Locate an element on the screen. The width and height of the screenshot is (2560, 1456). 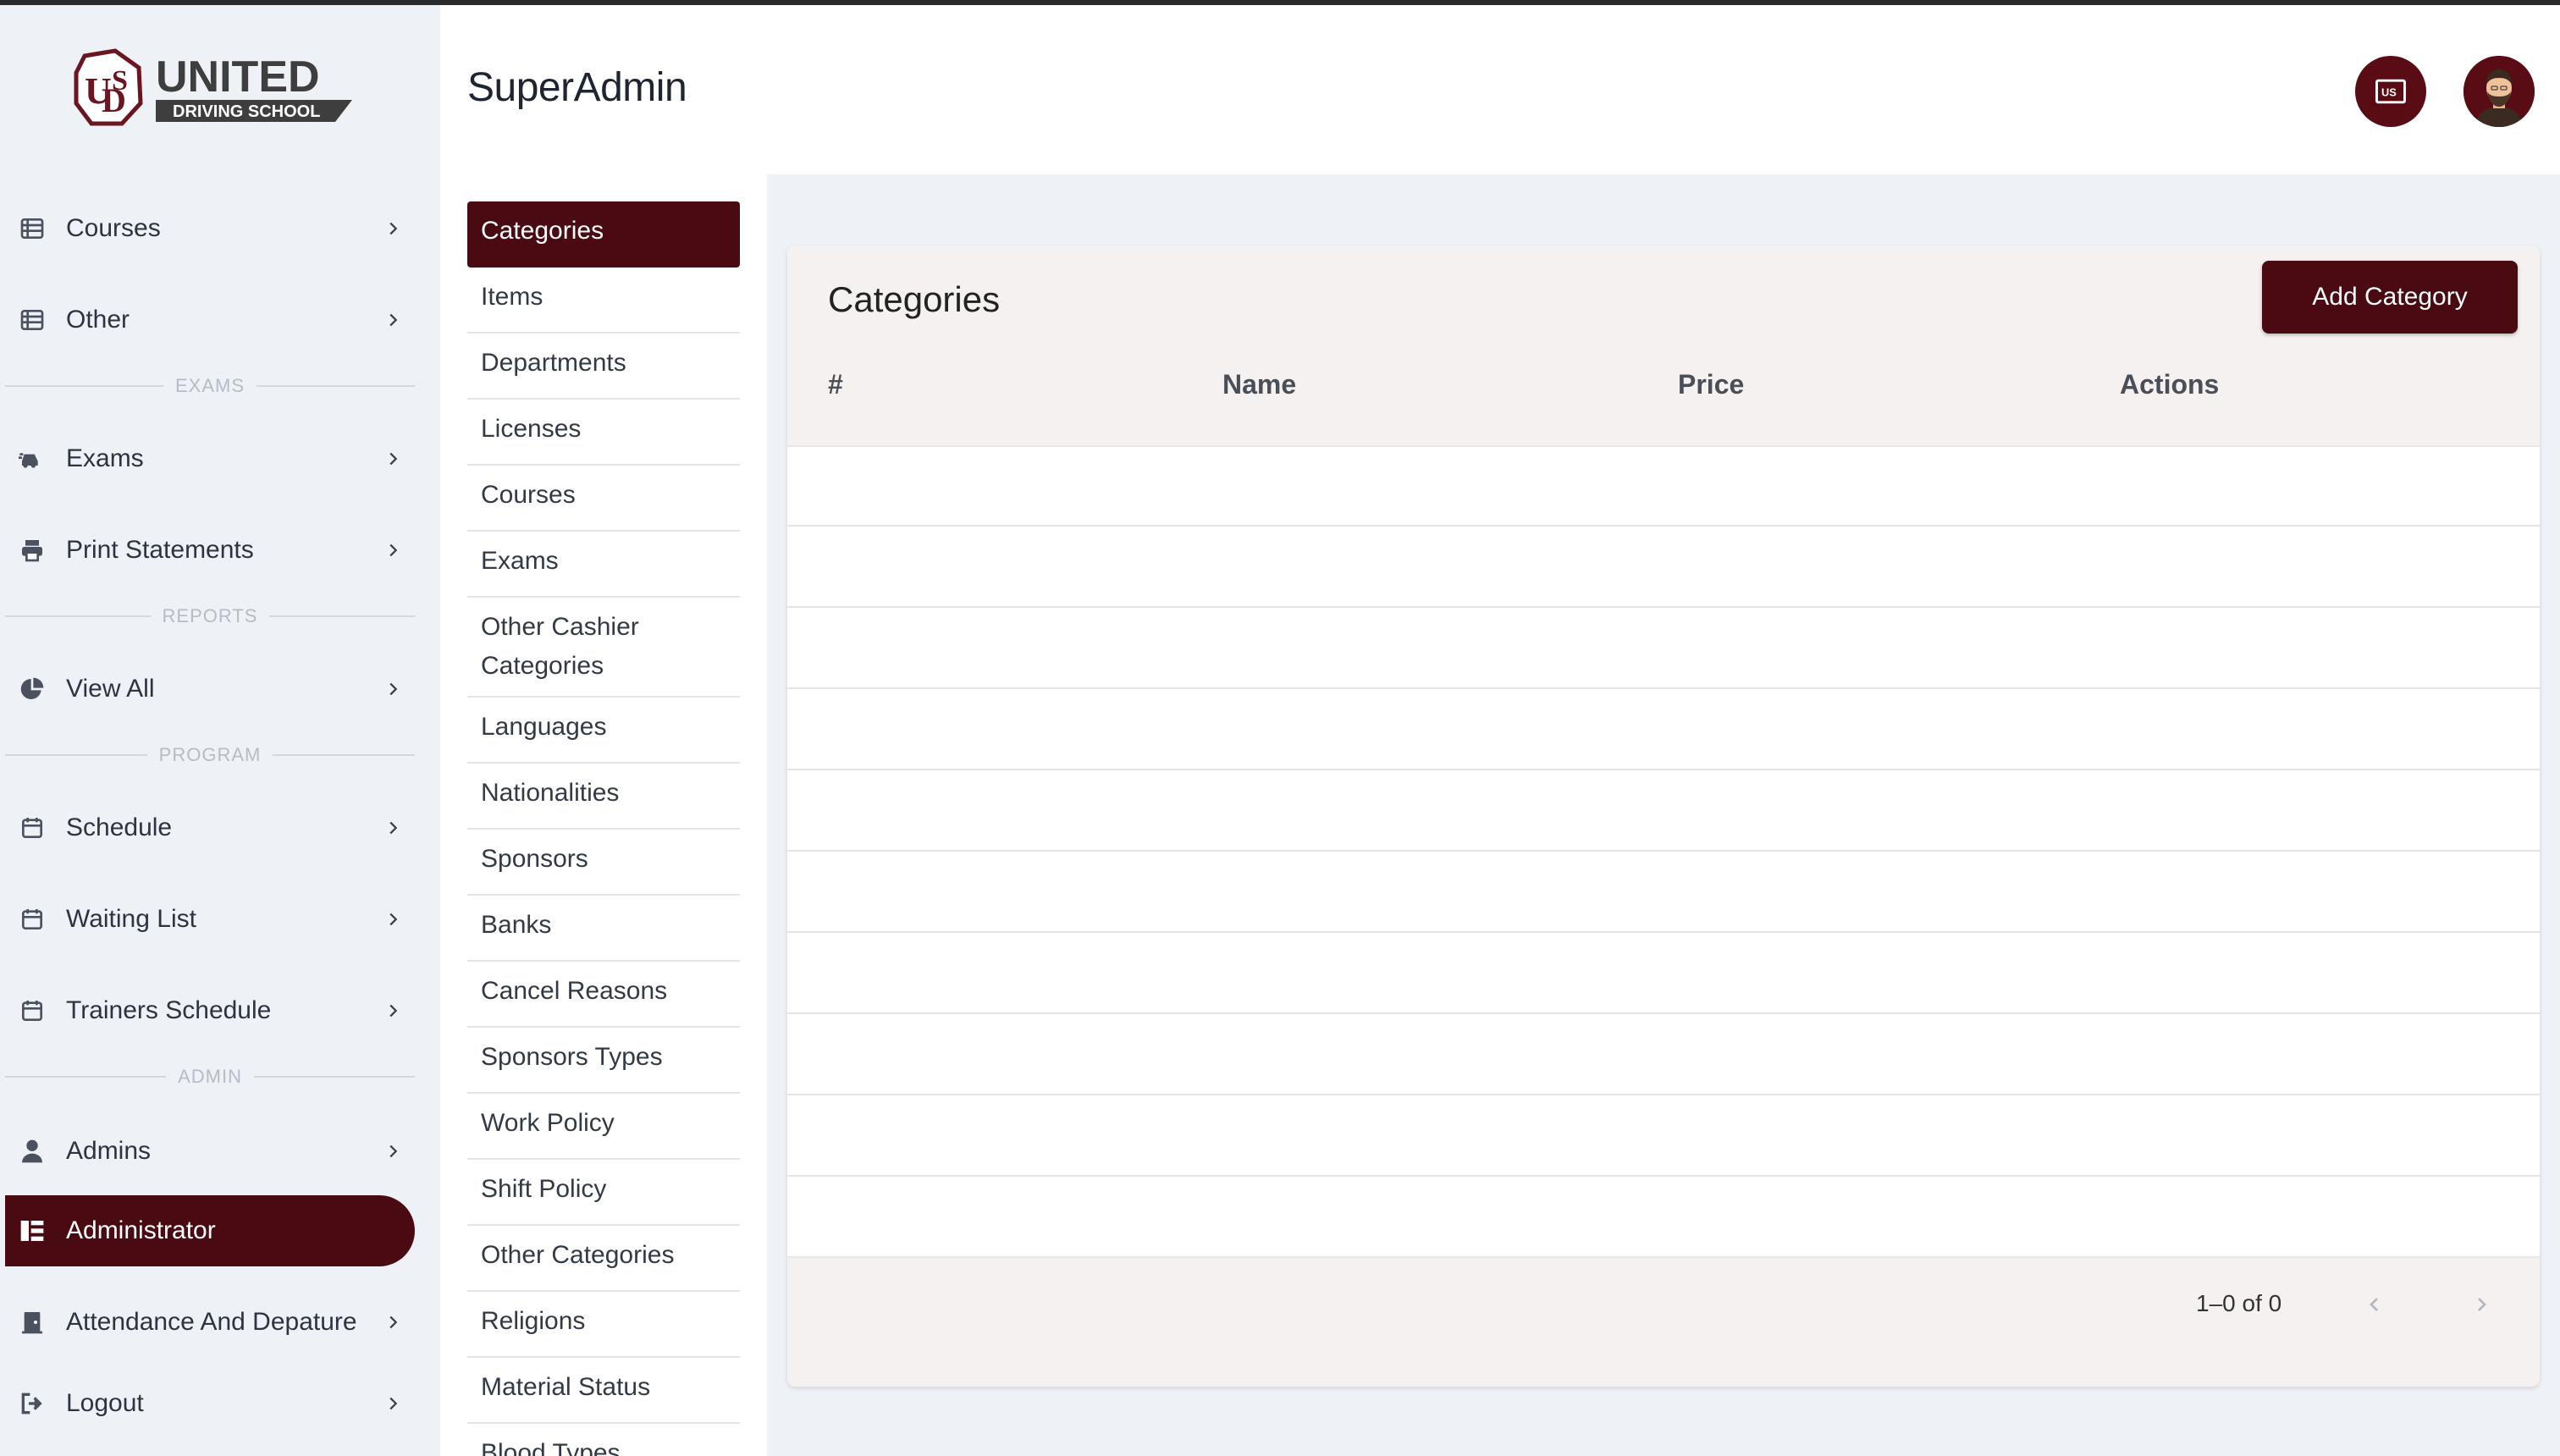
section-label: REPORTS is located at coordinates (210, 615).